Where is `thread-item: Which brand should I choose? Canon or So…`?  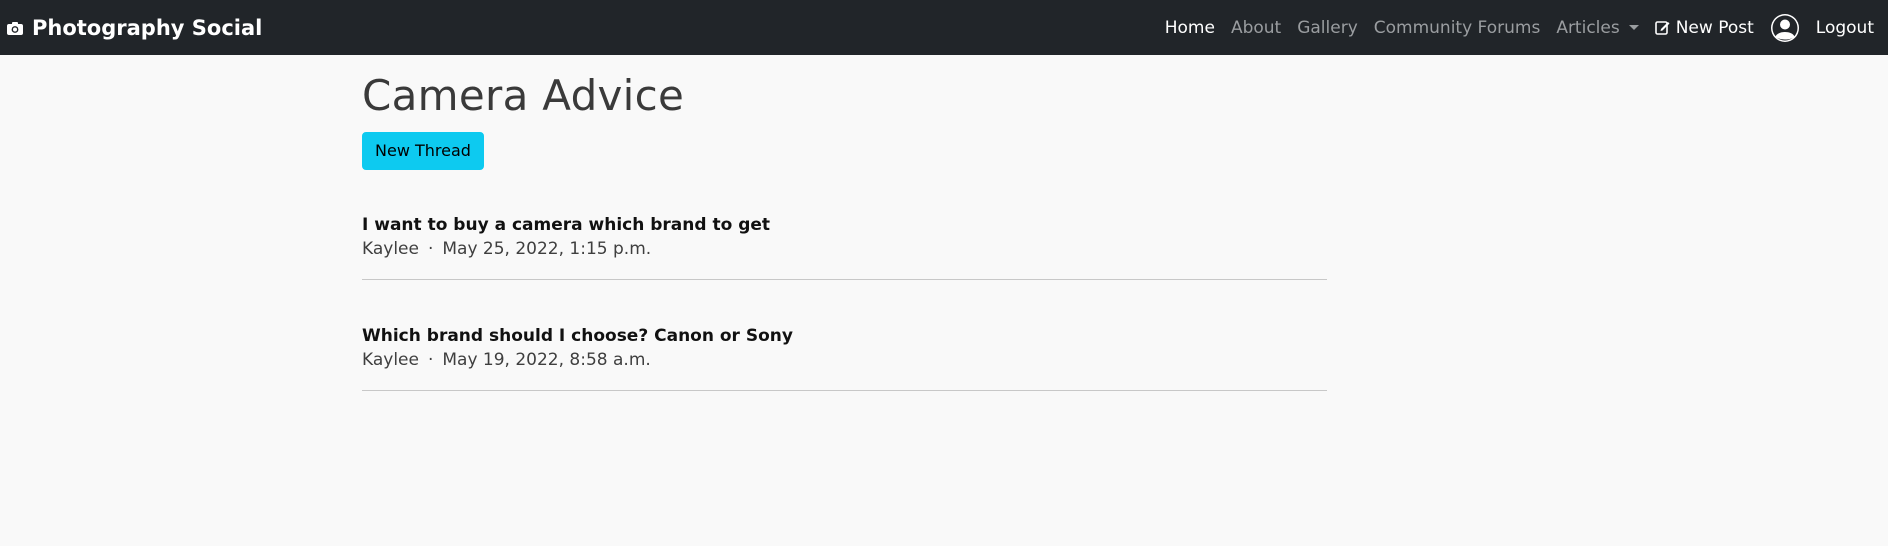 thread-item: Which brand should I choose? Canon or So… is located at coordinates (844, 358).